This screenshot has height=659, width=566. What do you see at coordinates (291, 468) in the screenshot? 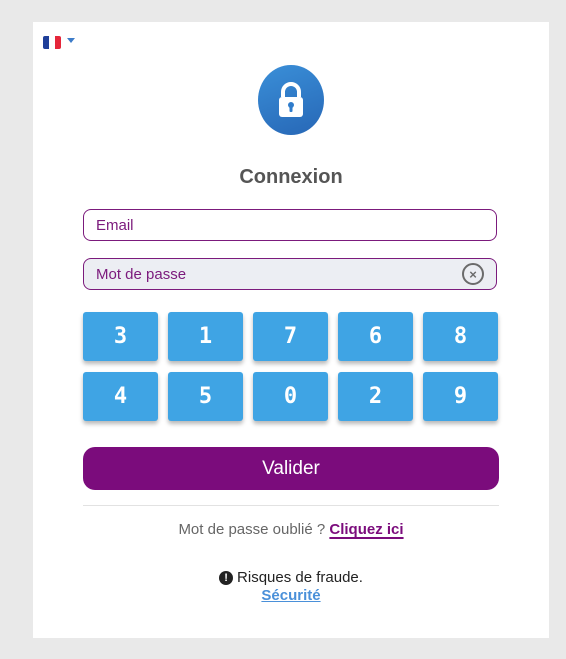
I see `submit-button: Valider` at bounding box center [291, 468].